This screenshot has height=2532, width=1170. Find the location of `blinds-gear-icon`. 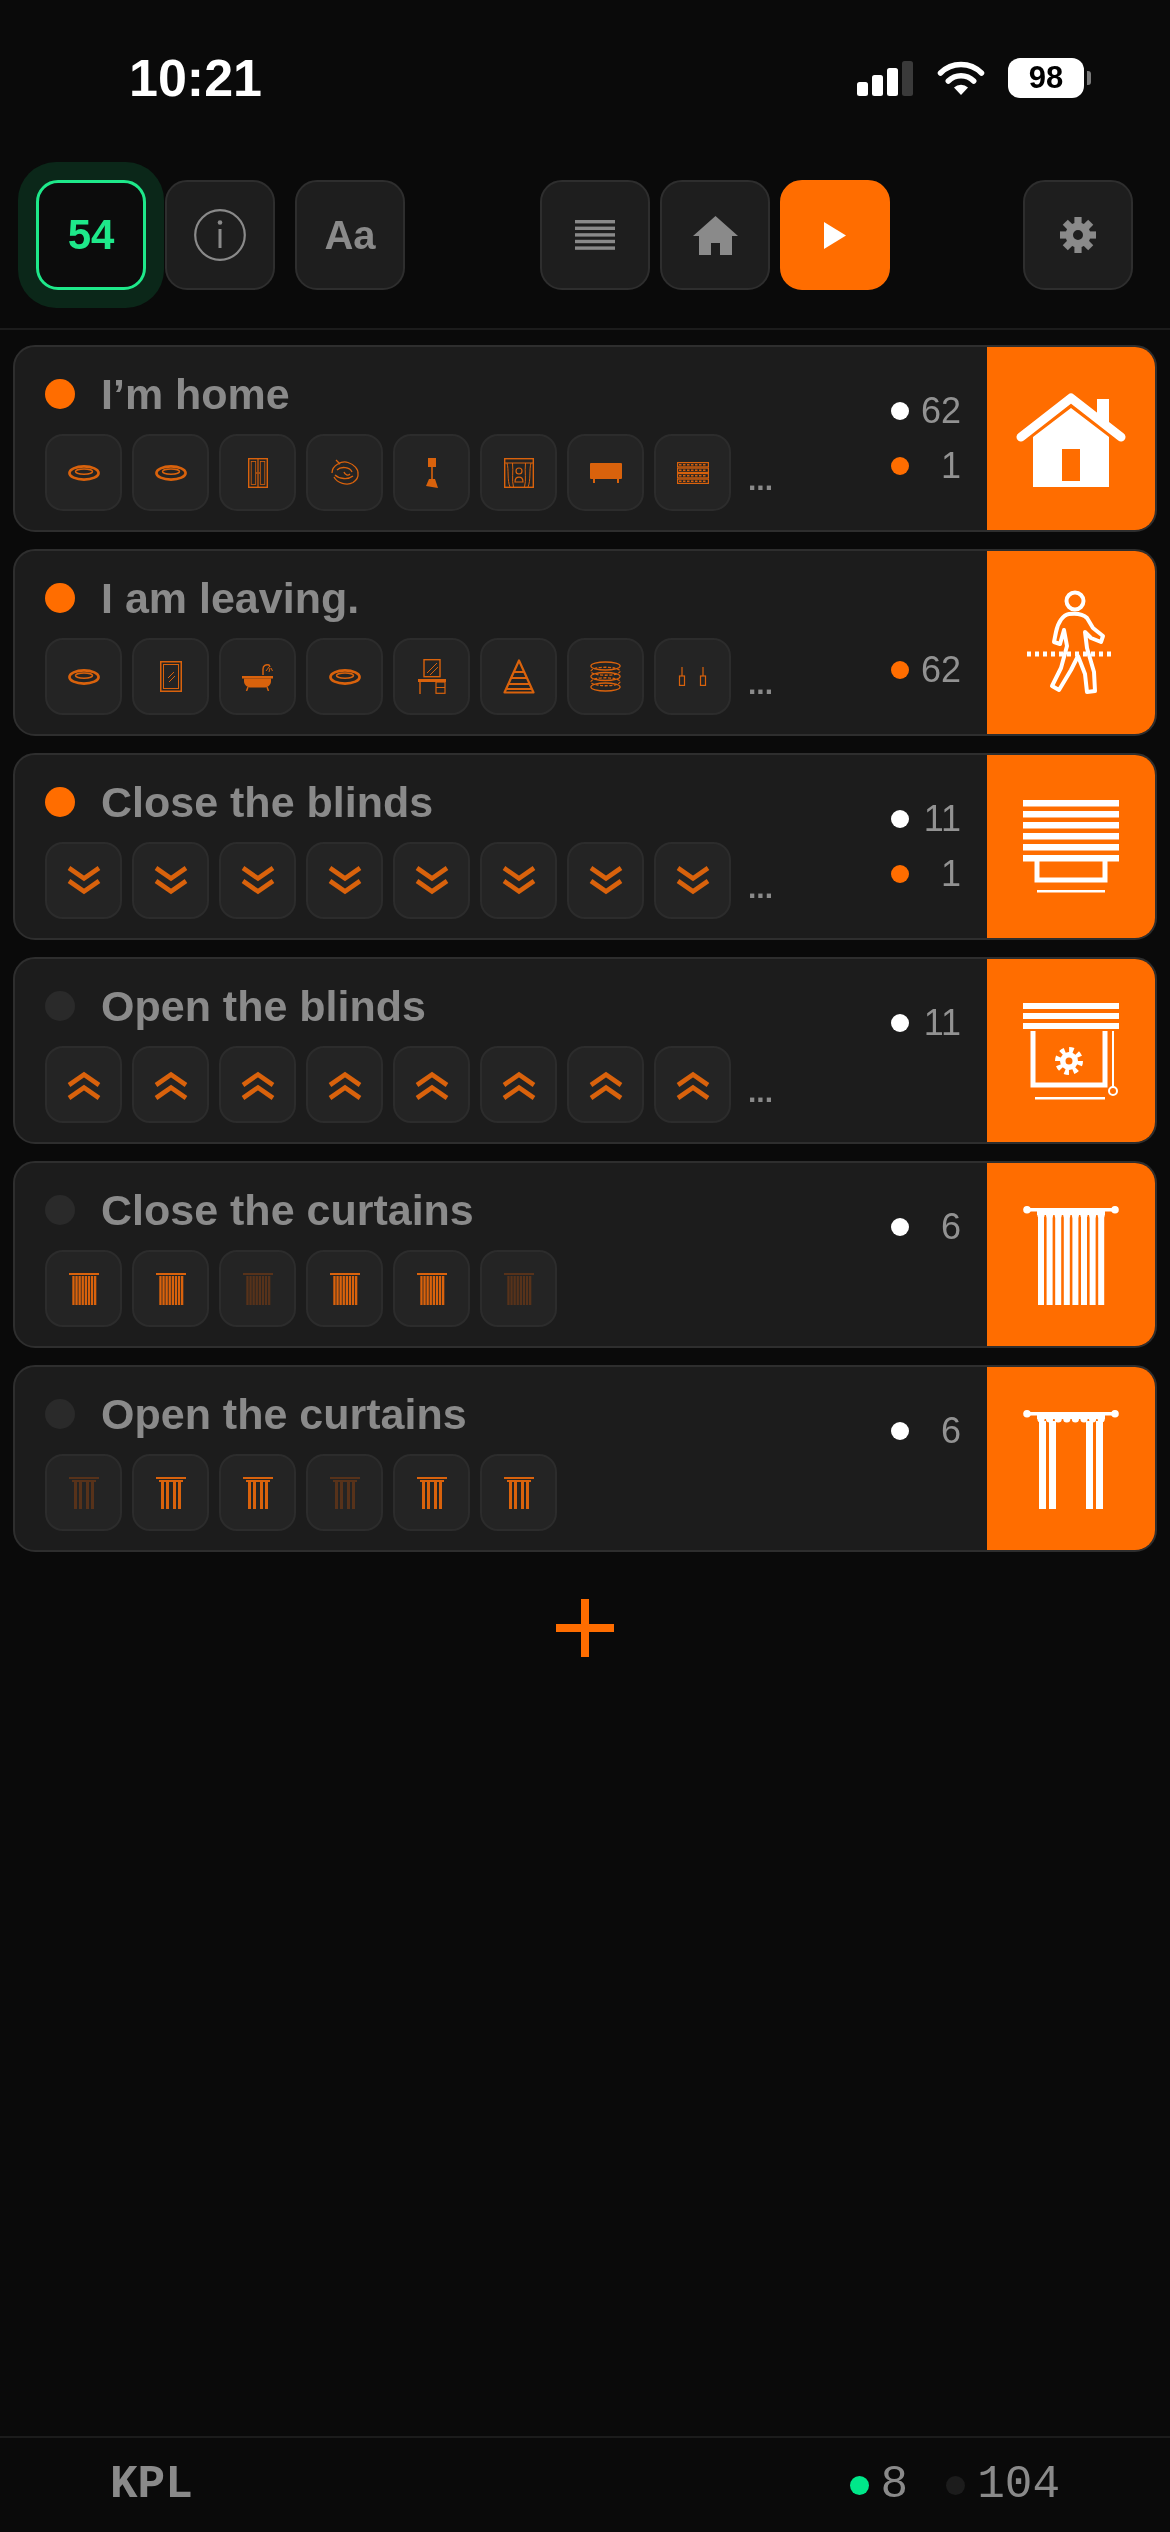

blinds-gear-icon is located at coordinates (1071, 1050).